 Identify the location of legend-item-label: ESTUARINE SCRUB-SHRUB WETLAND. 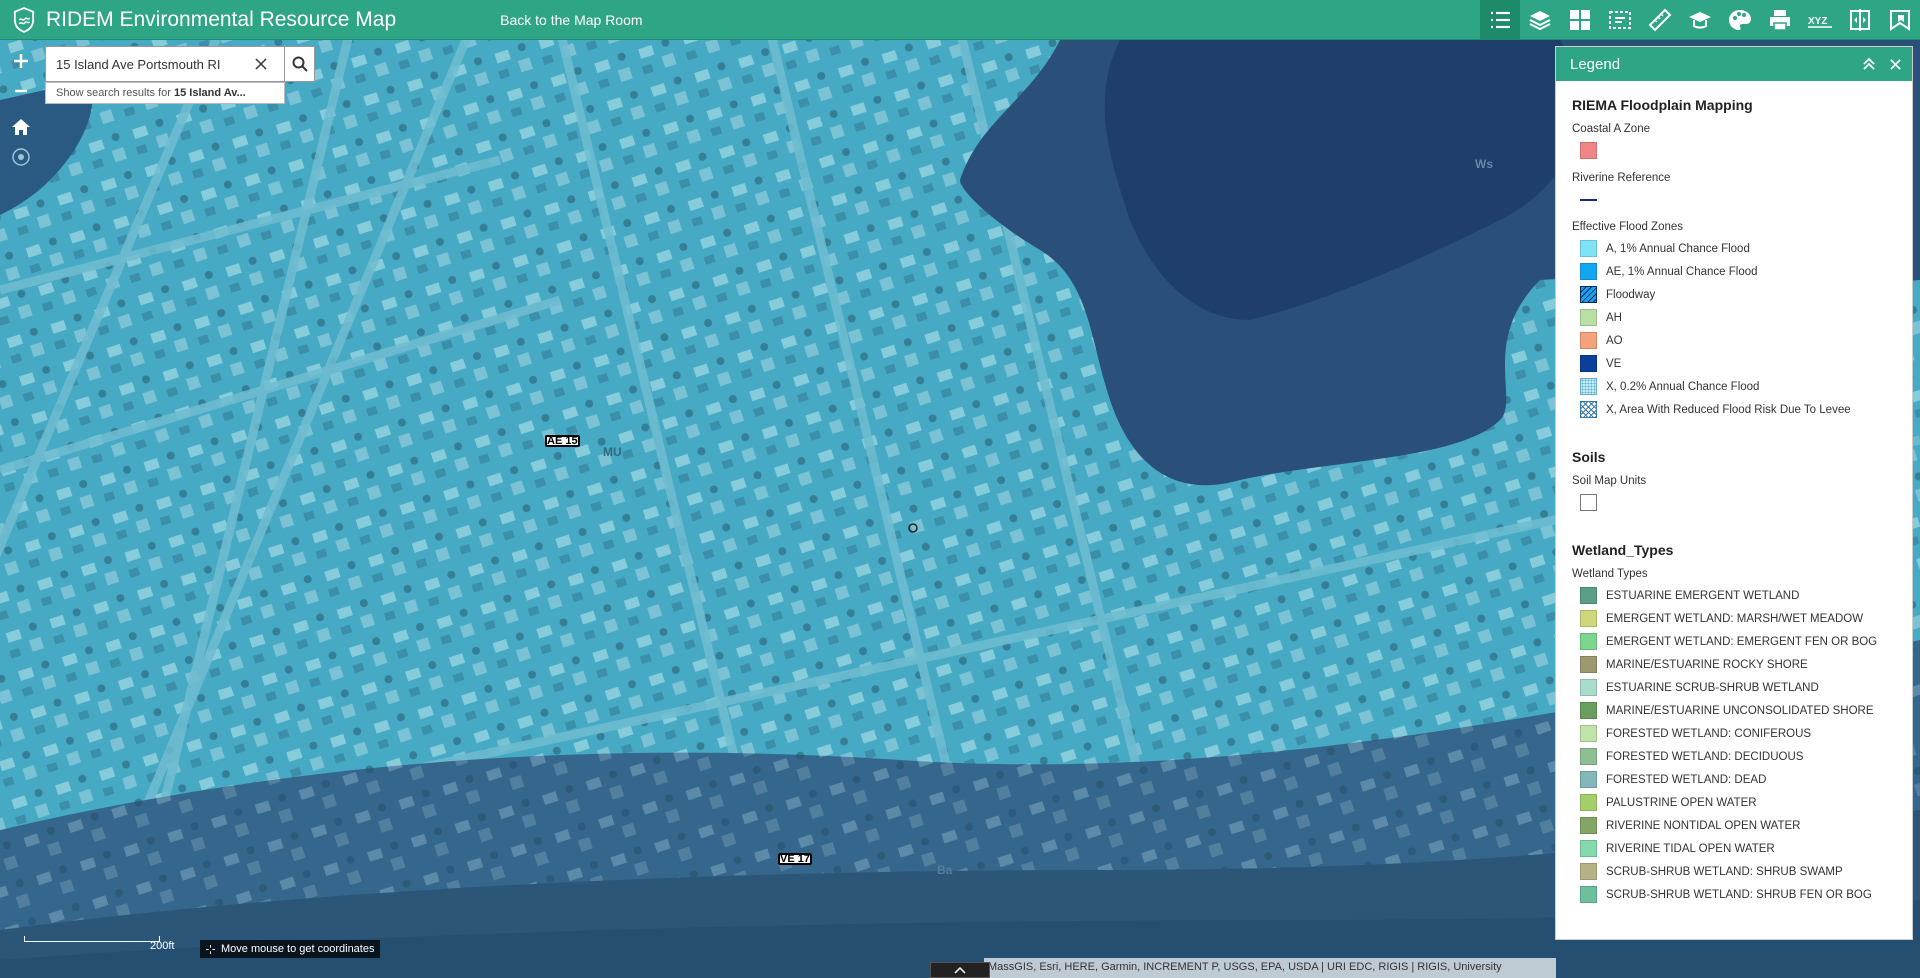
(1712, 687).